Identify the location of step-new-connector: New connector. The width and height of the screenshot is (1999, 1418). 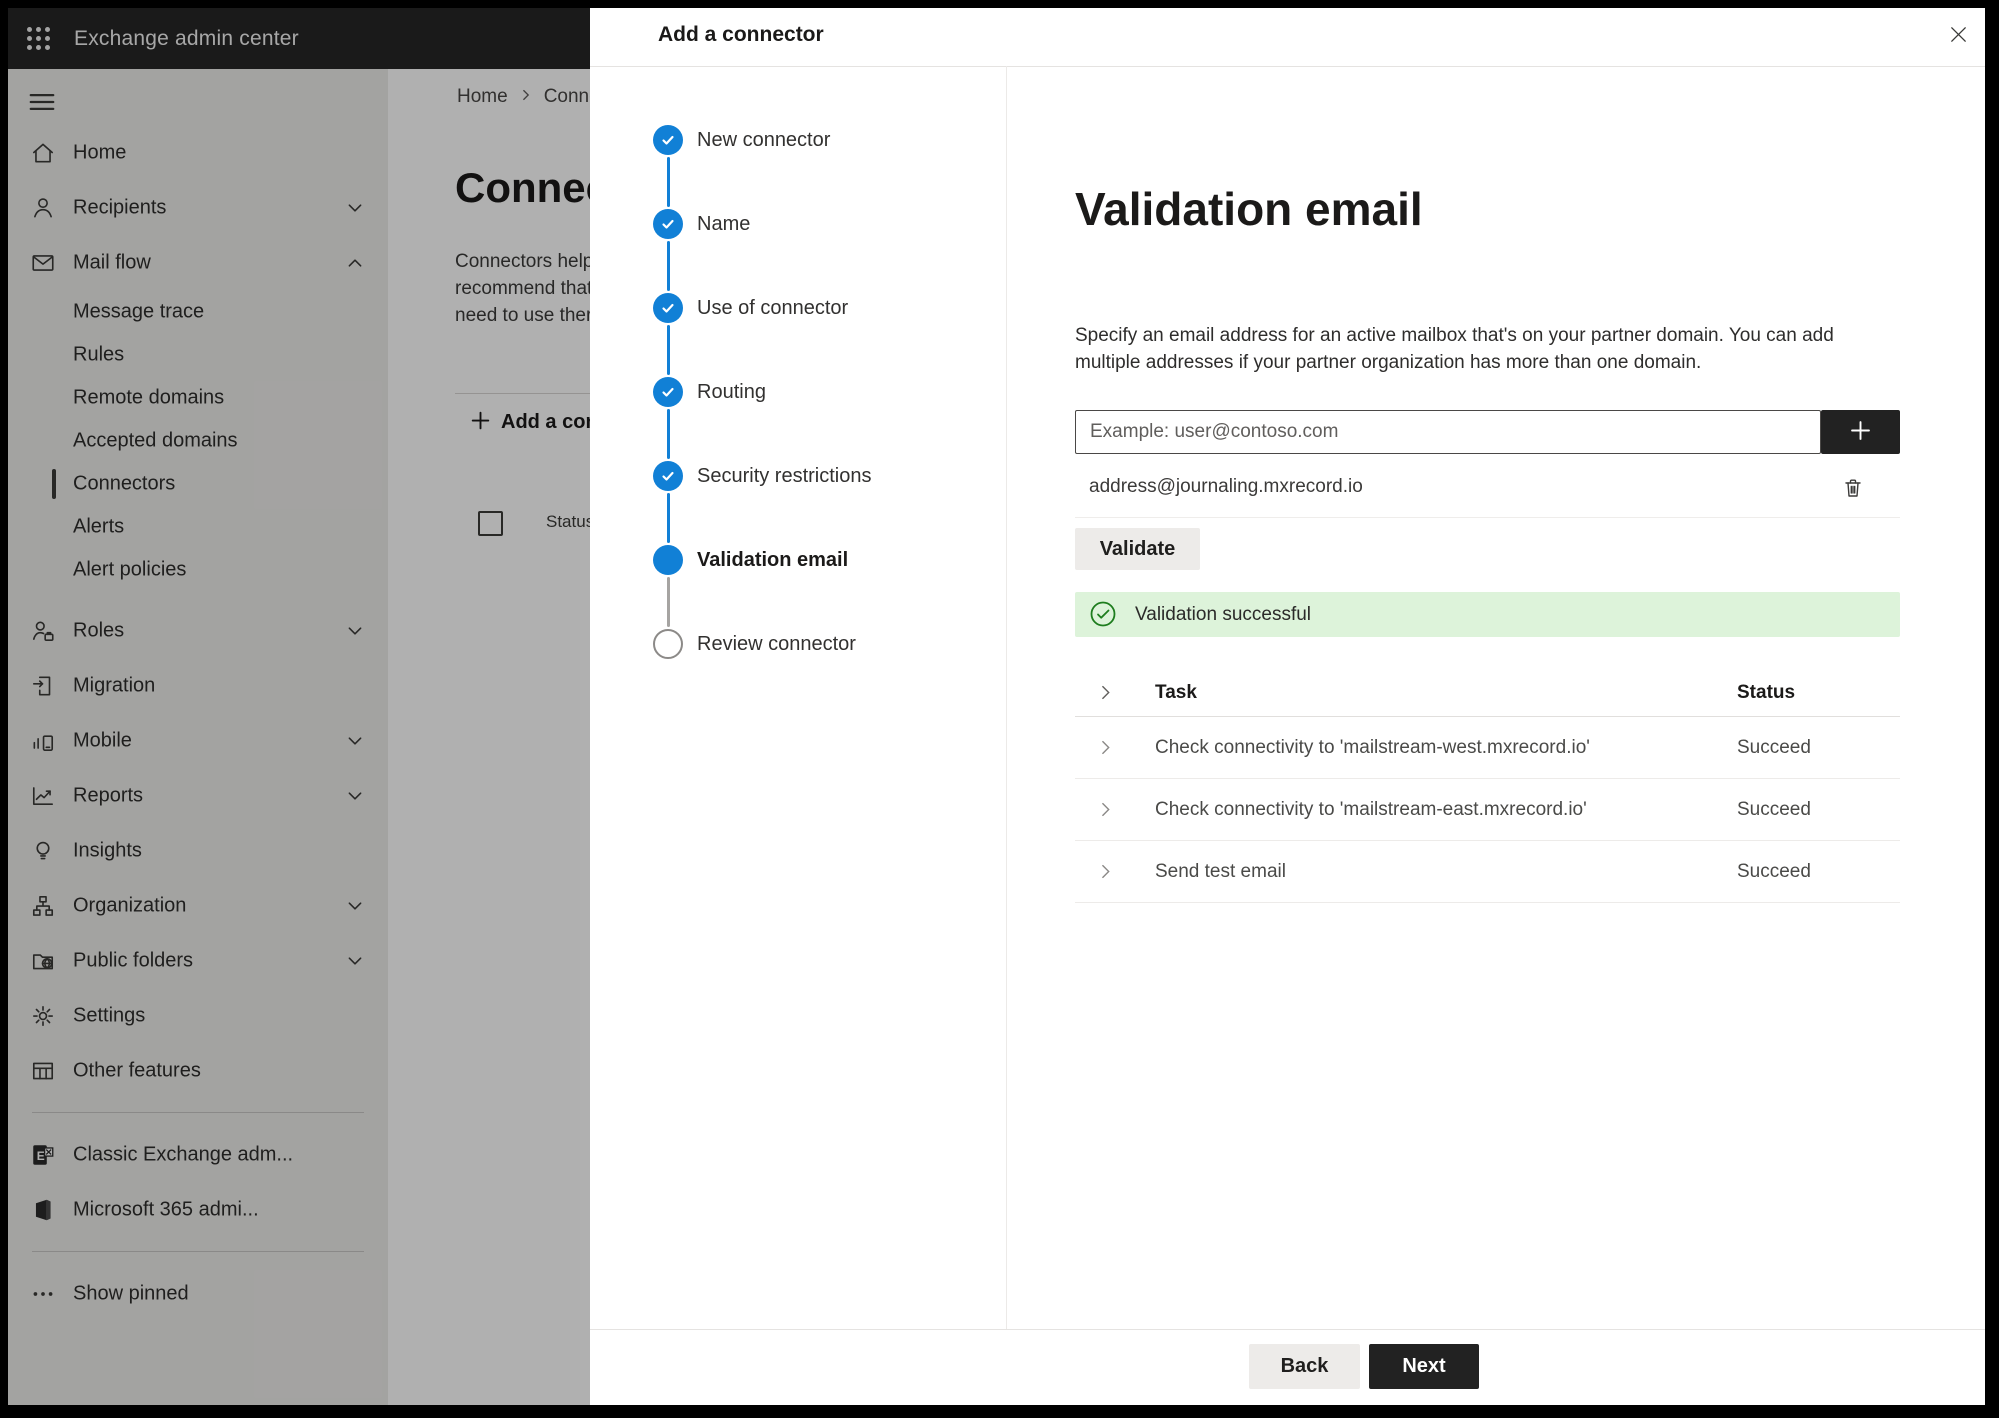
(798, 141).